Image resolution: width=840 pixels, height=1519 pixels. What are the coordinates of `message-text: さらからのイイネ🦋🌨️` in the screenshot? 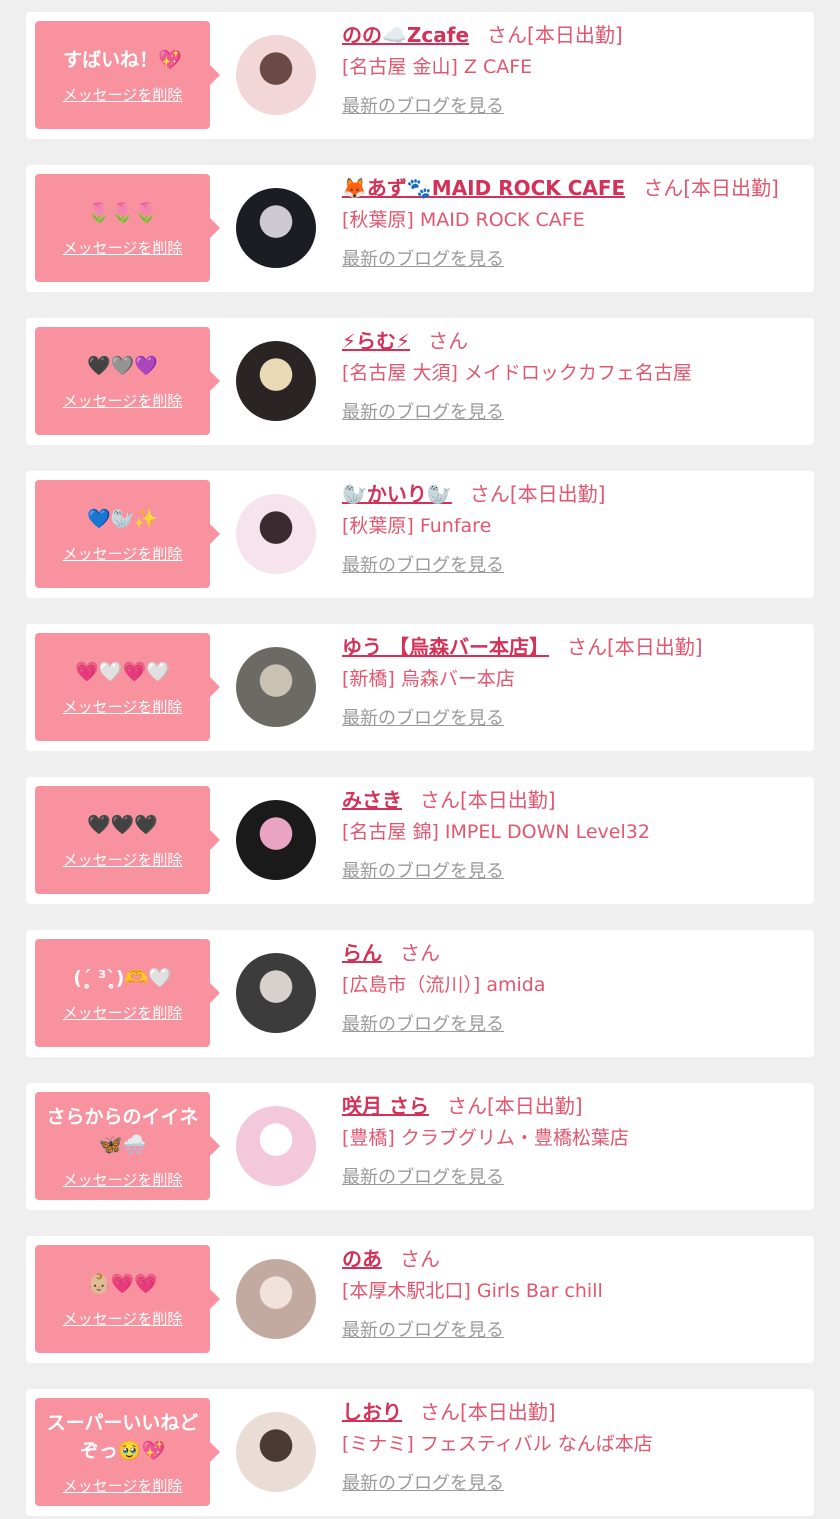 It's located at (122, 1130).